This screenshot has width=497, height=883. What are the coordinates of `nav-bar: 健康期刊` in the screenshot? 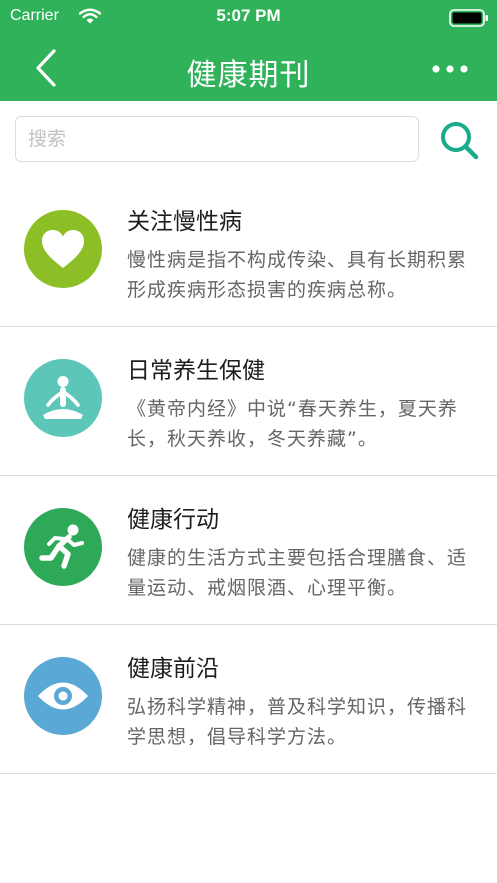 It's located at (248, 68).